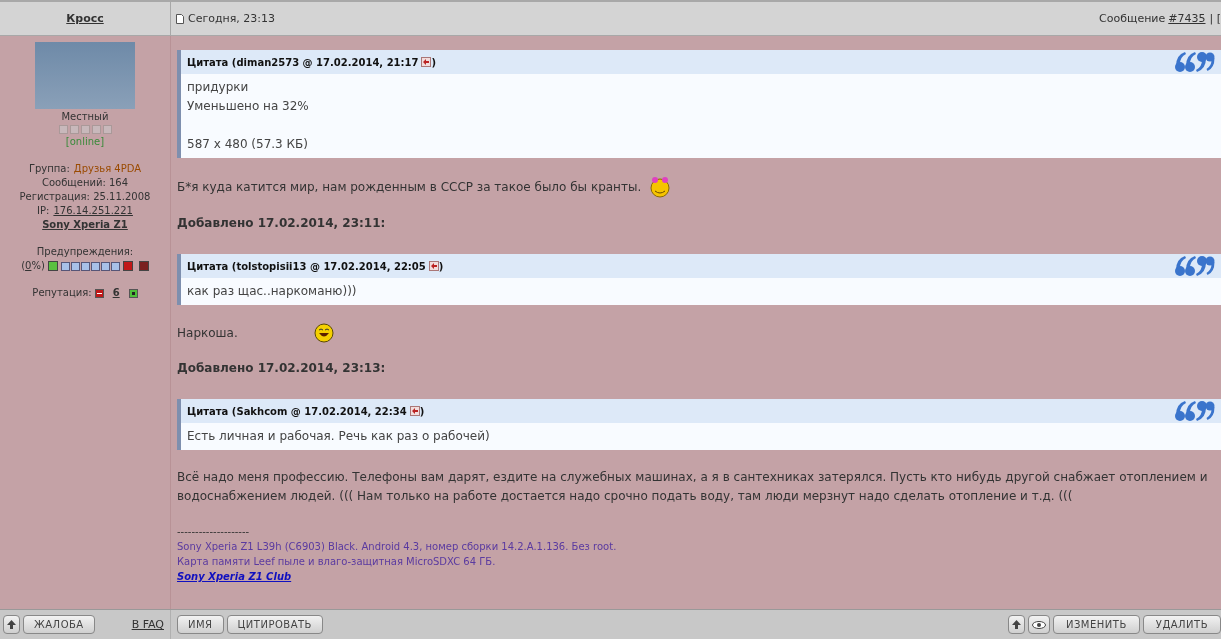 The image size is (1221, 639). I want to click on registration-date: Регистрация: 25.11.2008, so click(85, 197).